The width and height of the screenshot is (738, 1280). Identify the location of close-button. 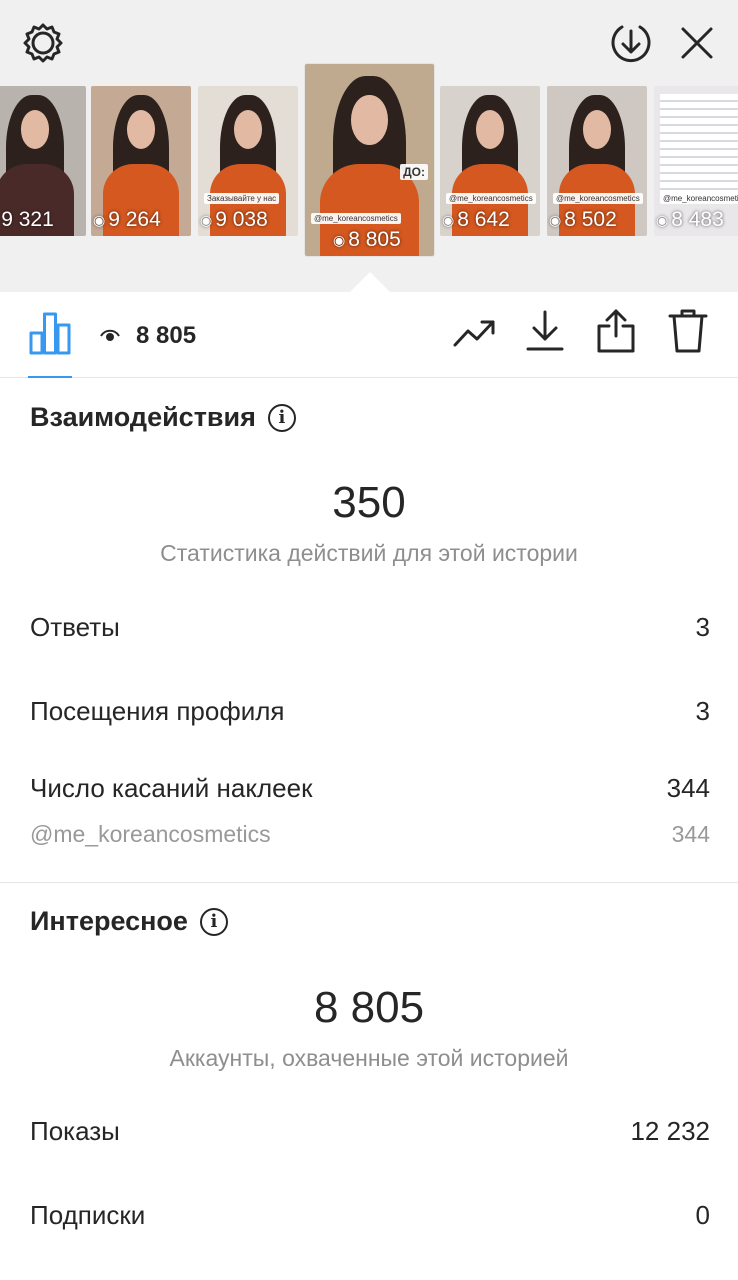
(697, 43).